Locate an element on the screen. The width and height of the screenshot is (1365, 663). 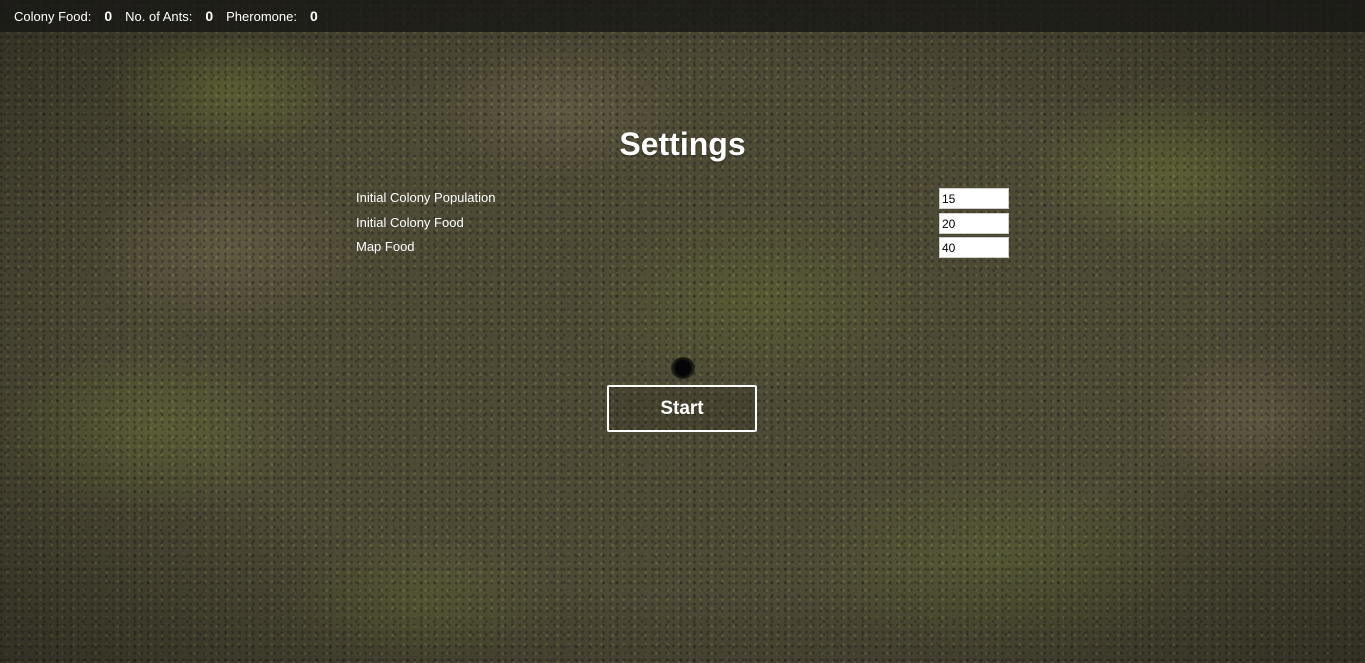
colony-food-setting-label: Initial Colony Food is located at coordinates (410, 222).